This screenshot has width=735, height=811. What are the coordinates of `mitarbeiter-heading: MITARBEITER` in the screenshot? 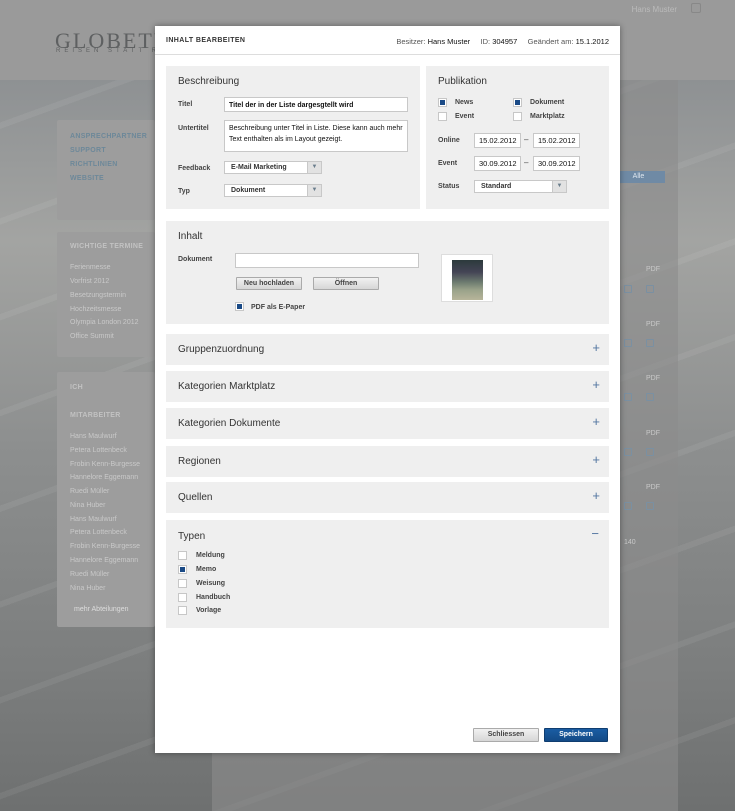 It's located at (95, 415).